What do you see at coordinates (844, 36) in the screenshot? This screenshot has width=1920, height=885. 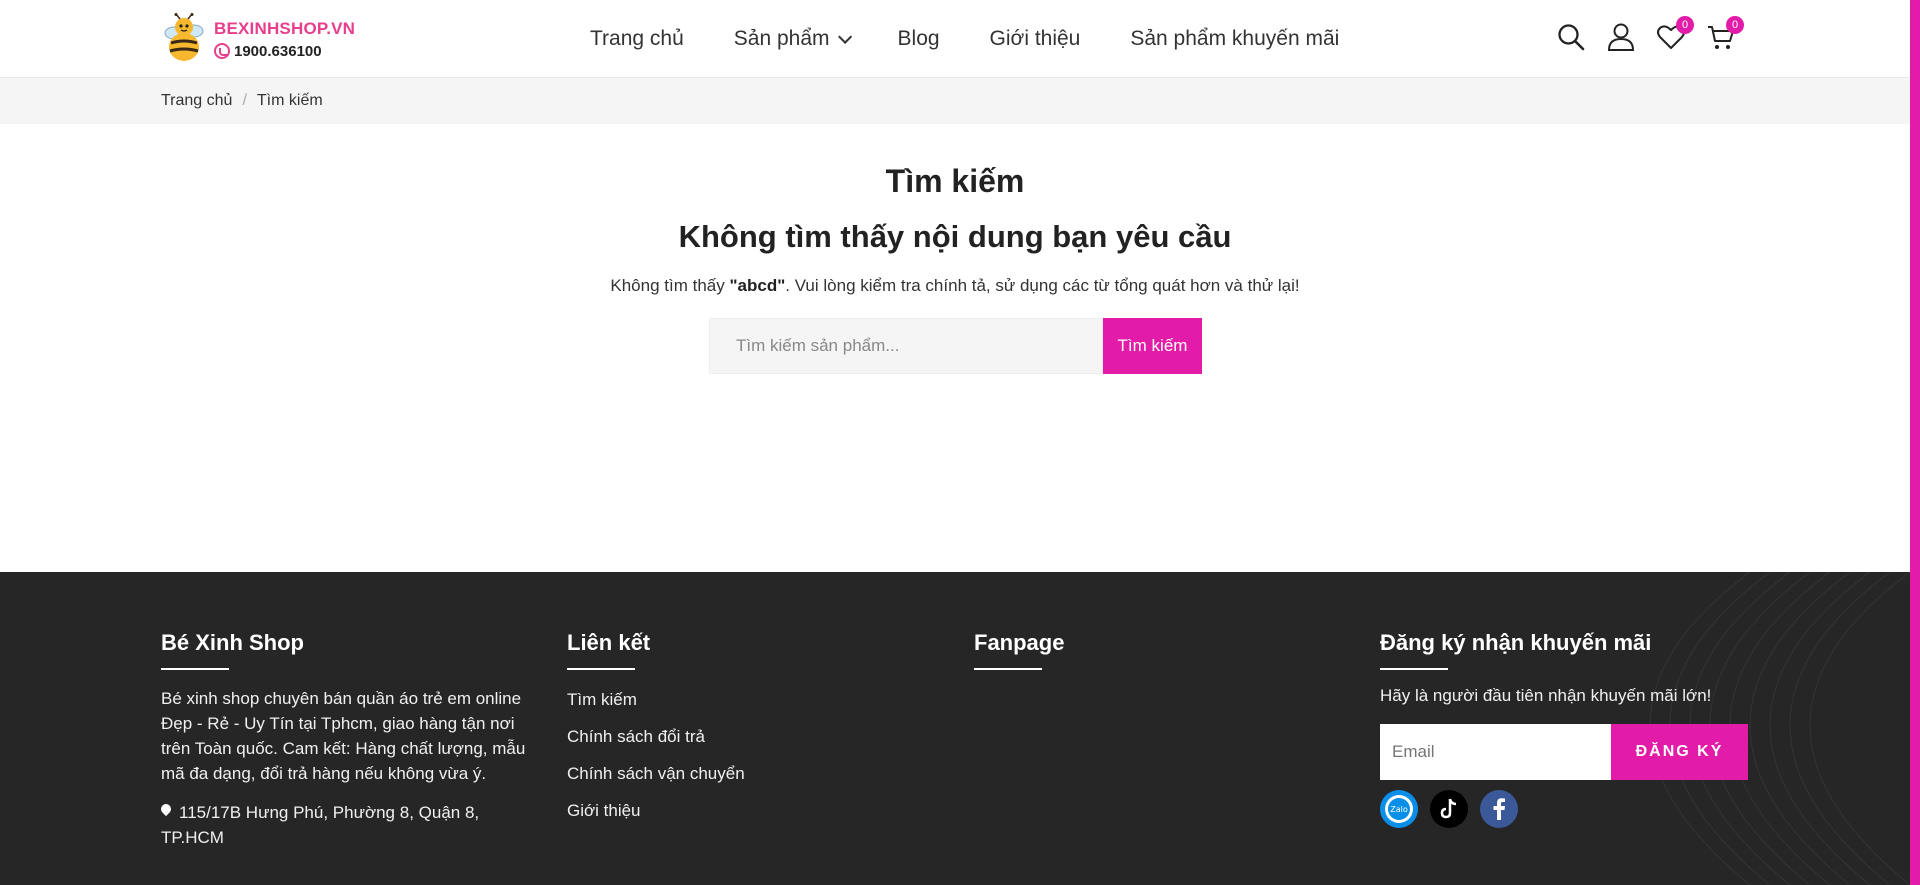 I see `chevron-down-icon` at bounding box center [844, 36].